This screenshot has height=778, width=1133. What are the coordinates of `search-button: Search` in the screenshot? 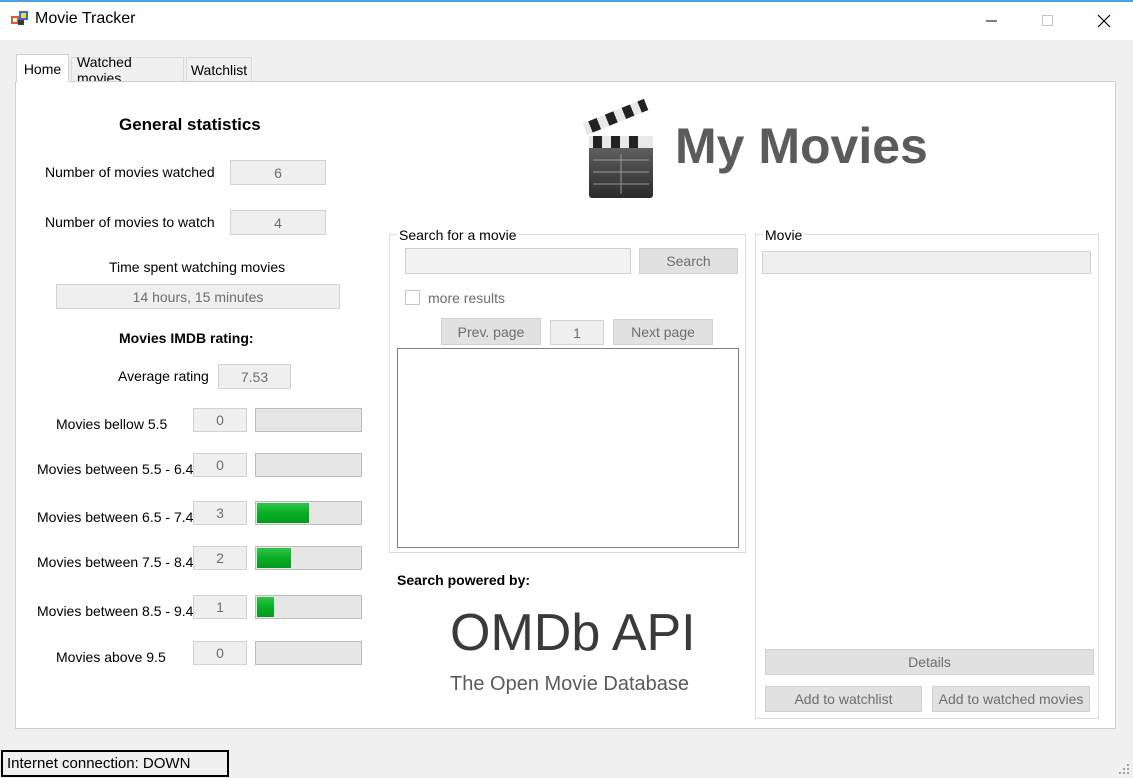 It's located at (688, 261).